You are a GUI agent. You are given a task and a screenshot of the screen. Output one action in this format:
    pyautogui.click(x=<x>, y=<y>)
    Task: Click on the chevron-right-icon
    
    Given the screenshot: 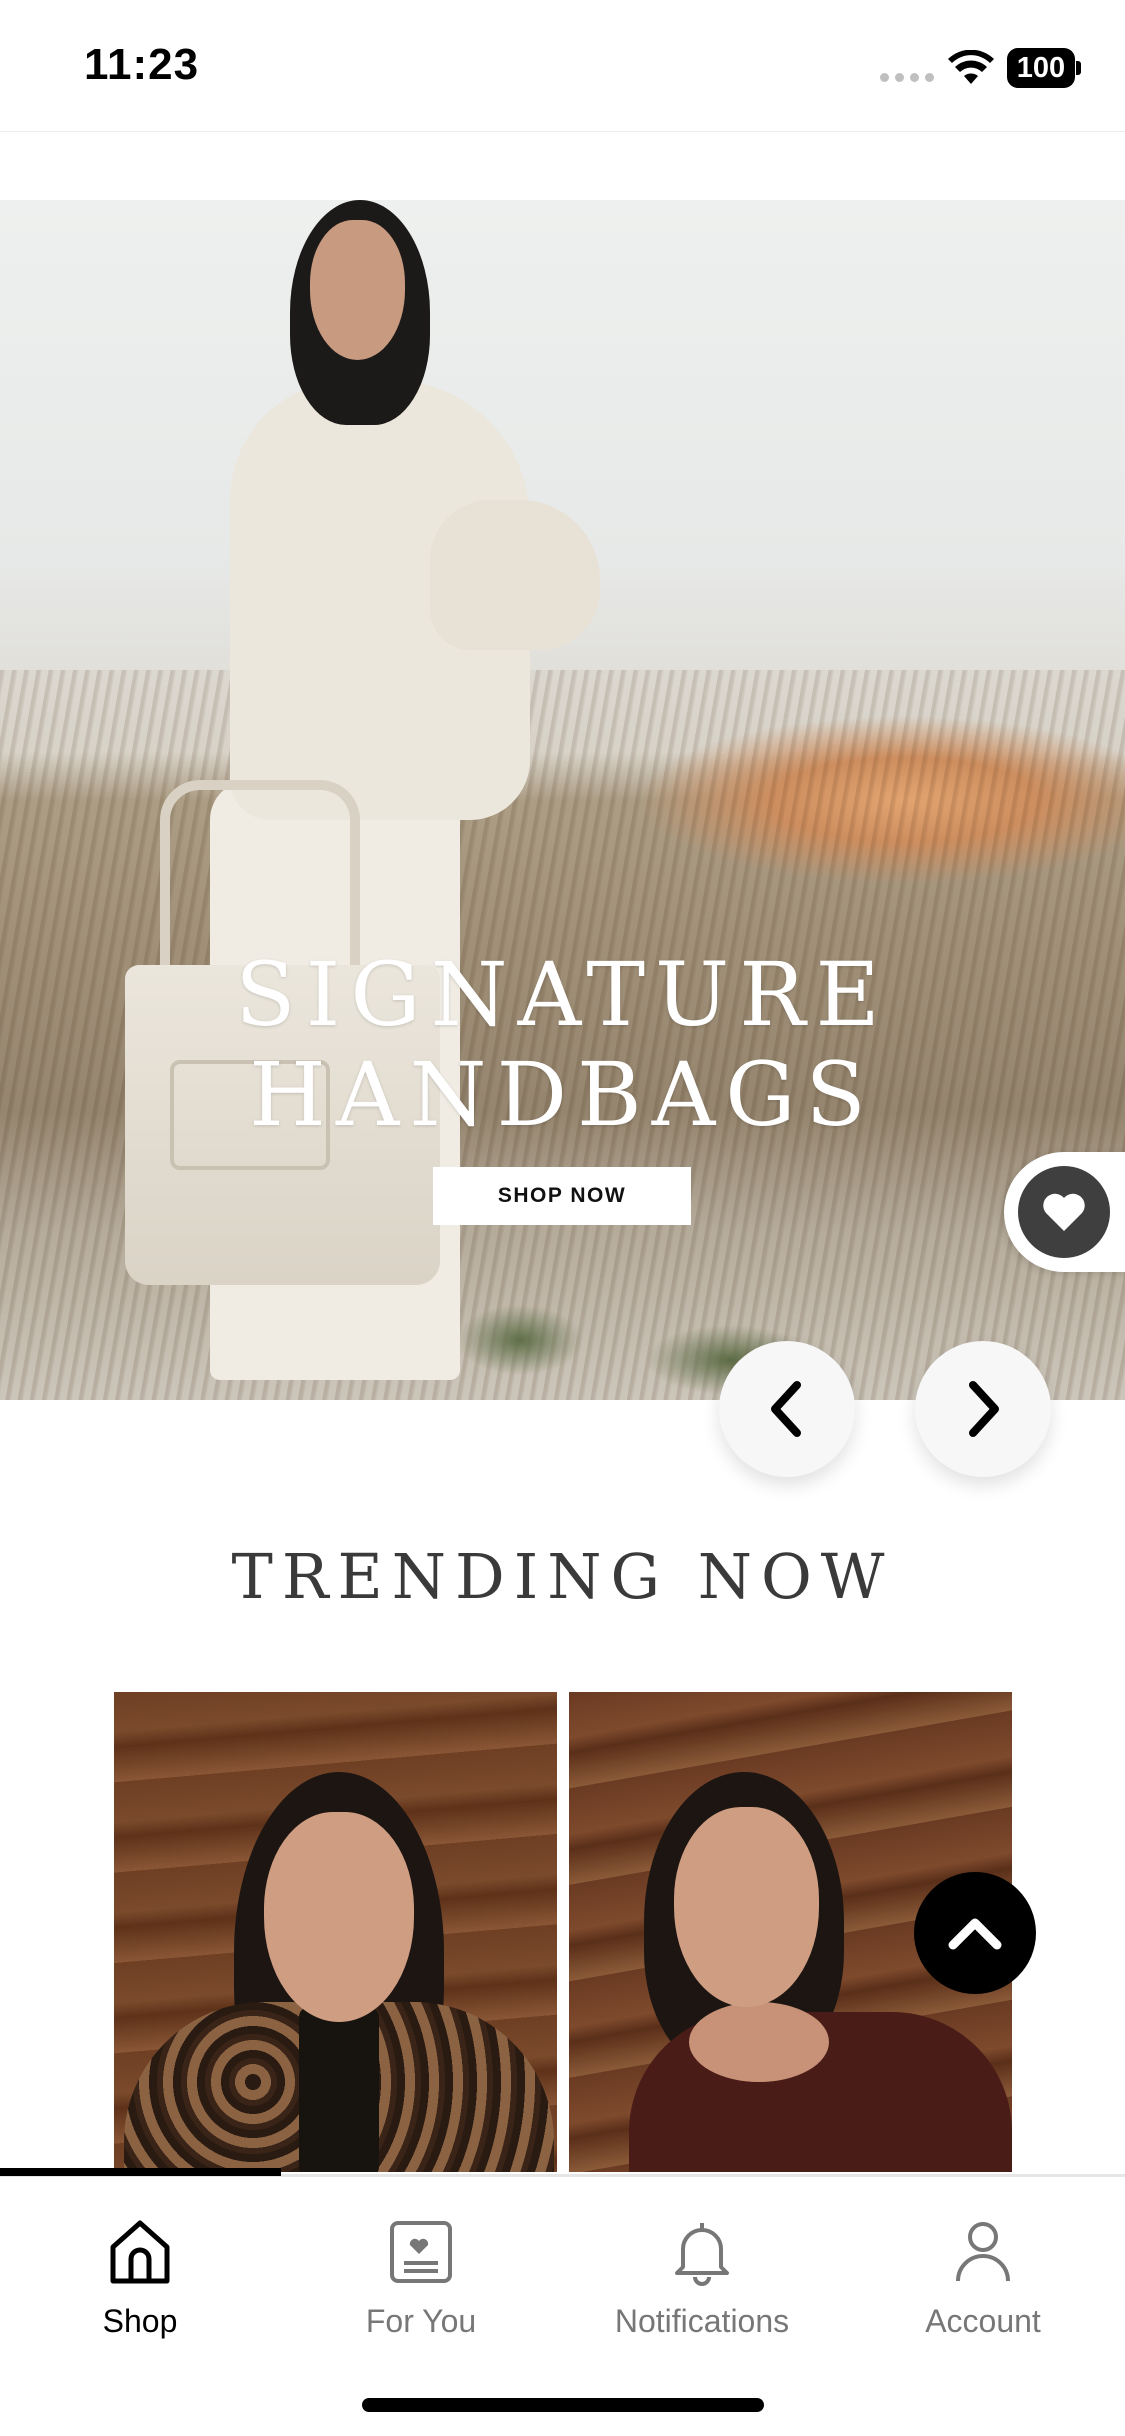 What is the action you would take?
    pyautogui.click(x=984, y=1409)
    